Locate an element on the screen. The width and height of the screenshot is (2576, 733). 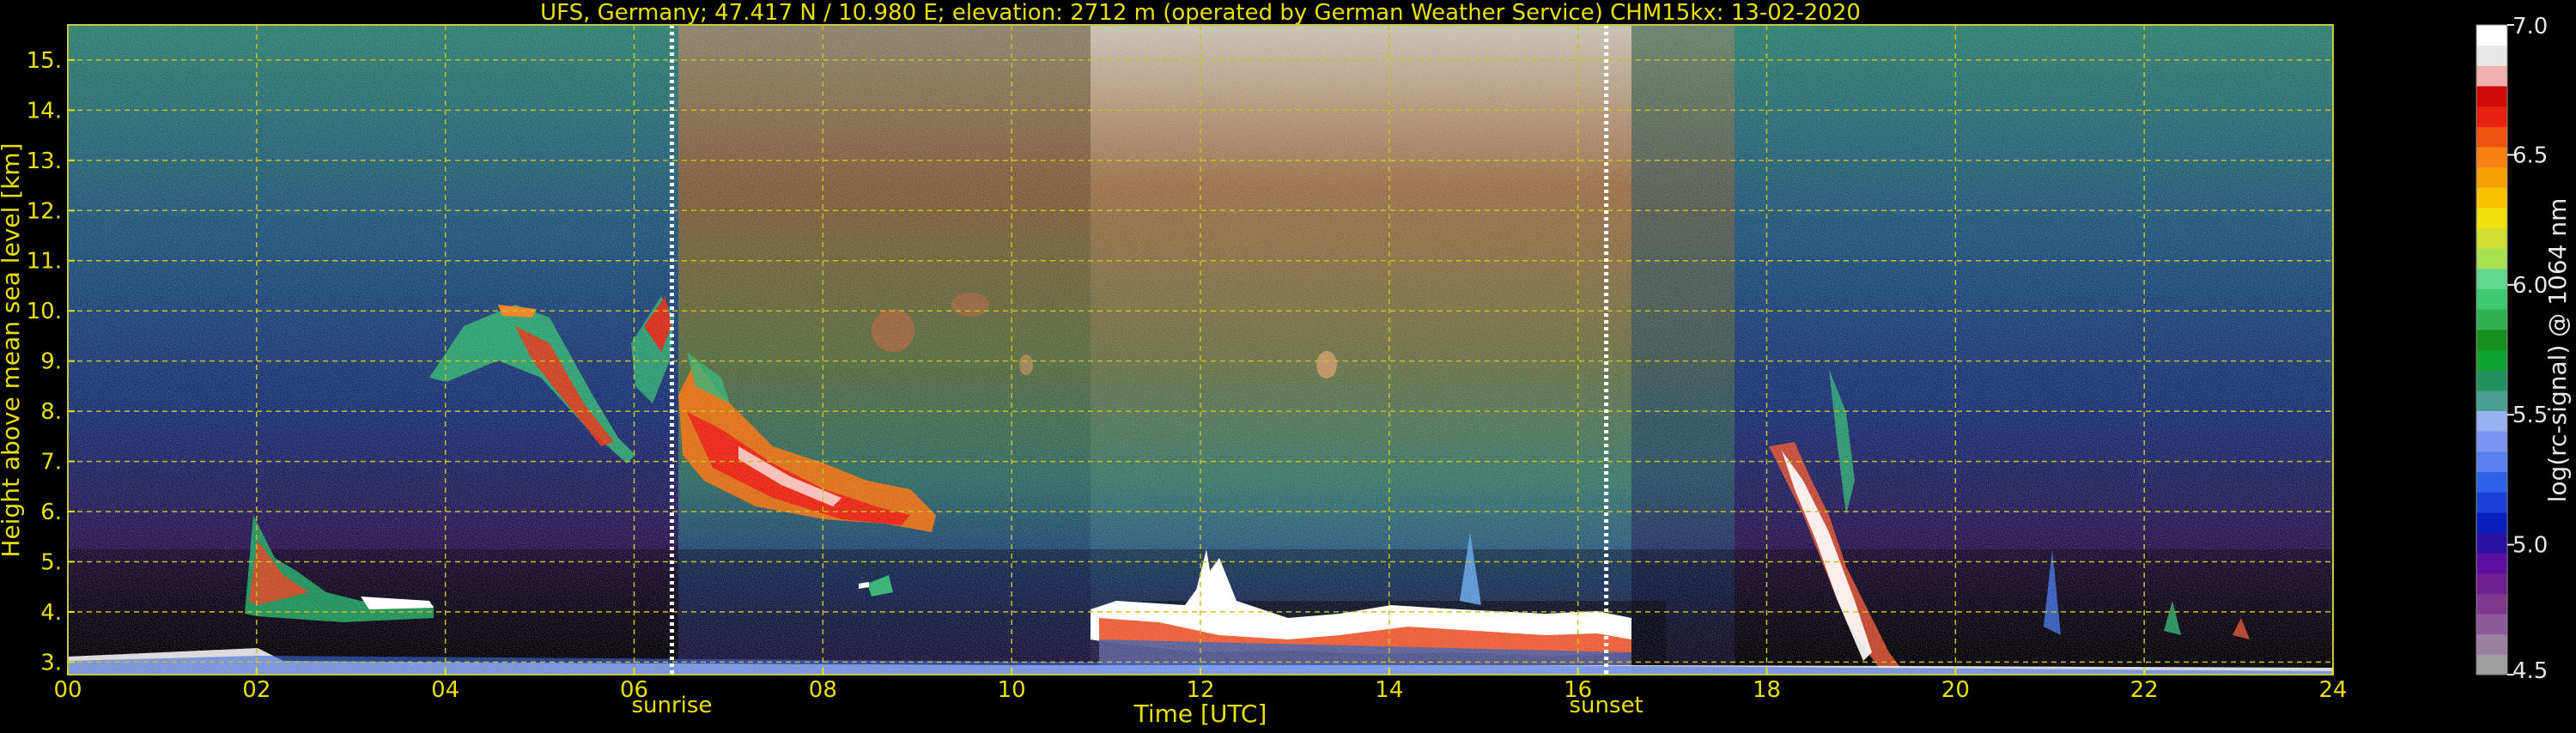
colorbar-tick-label: 7.0 is located at coordinates (2530, 26).